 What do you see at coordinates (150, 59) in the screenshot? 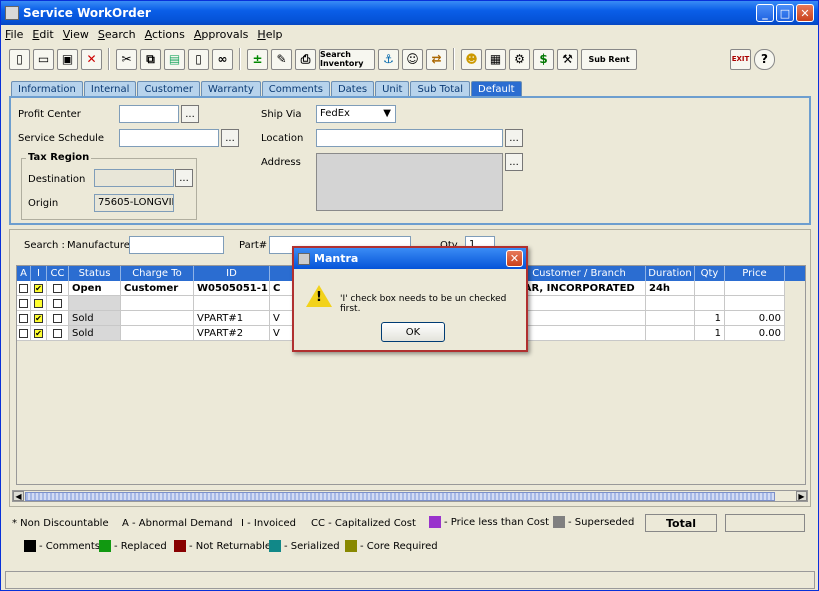
I see `copy-icon: ⧉` at bounding box center [150, 59].